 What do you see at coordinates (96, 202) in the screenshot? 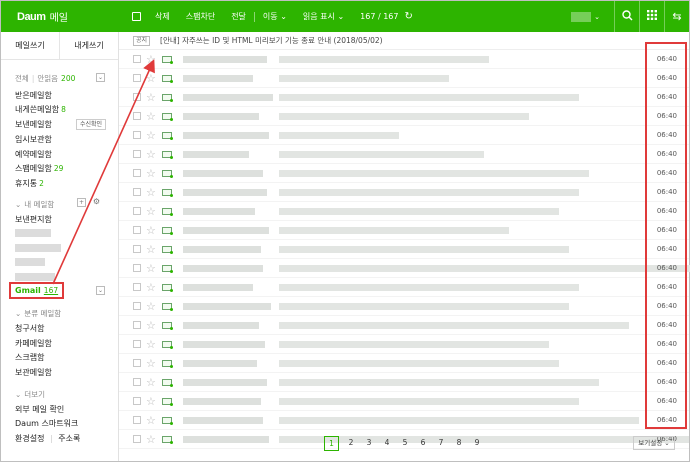
I see `gear-icon: ⚙` at bounding box center [96, 202].